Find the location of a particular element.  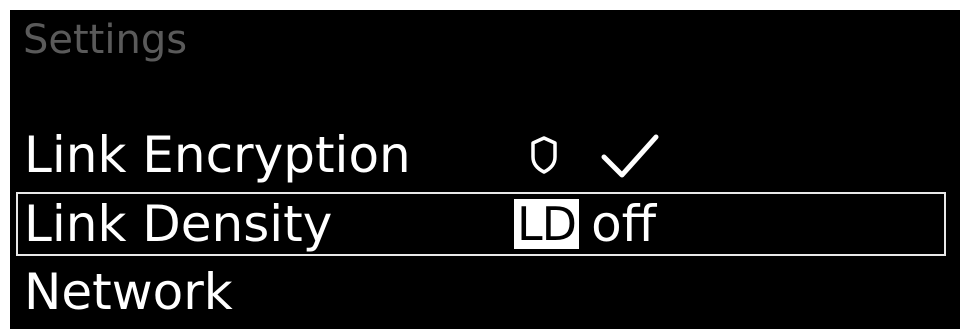

link-encryption-status is located at coordinates (587, 155).